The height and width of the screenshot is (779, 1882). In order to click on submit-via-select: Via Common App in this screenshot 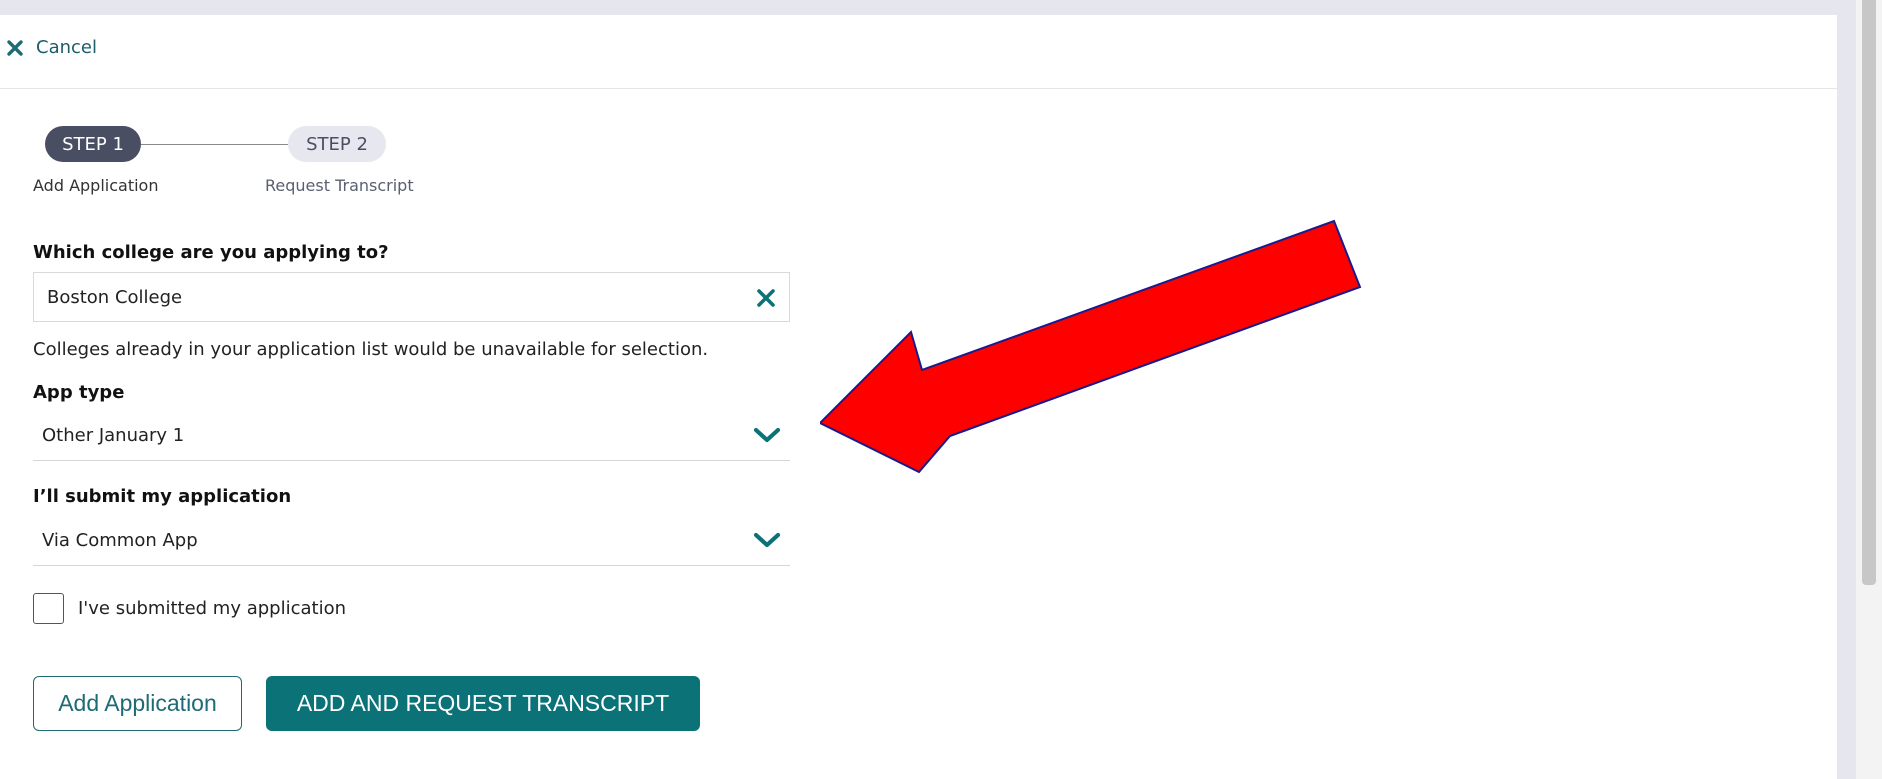, I will do `click(411, 543)`.